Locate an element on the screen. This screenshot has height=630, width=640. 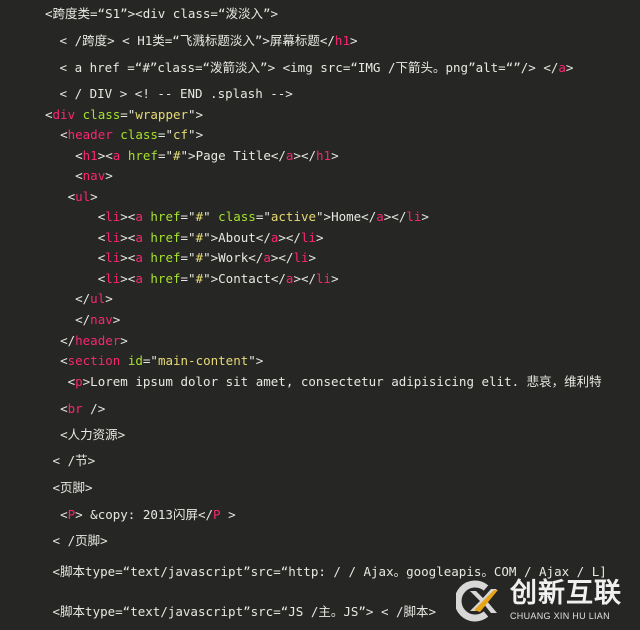
code-token-txt: ">Home</ is located at coordinates (346, 216).